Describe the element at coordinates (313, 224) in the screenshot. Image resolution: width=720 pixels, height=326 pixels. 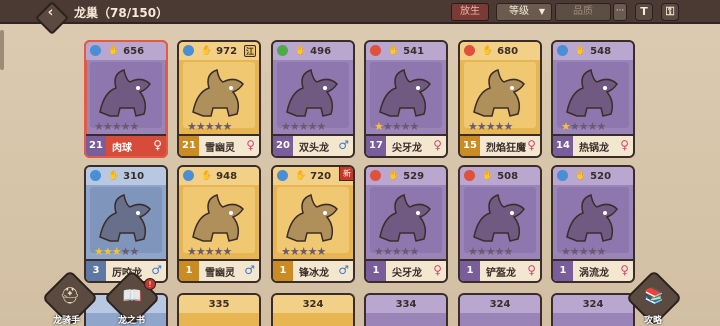
I see `dragon-card: ✋ 720 ★★★★★ 1 锋冰龙 ♂ 新` at that location.